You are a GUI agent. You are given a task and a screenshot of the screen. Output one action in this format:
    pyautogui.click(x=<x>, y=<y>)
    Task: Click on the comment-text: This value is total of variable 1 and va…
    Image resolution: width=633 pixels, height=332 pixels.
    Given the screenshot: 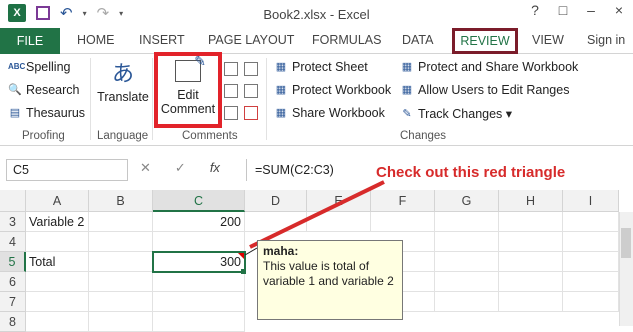 What is the action you would take?
    pyautogui.click(x=328, y=273)
    